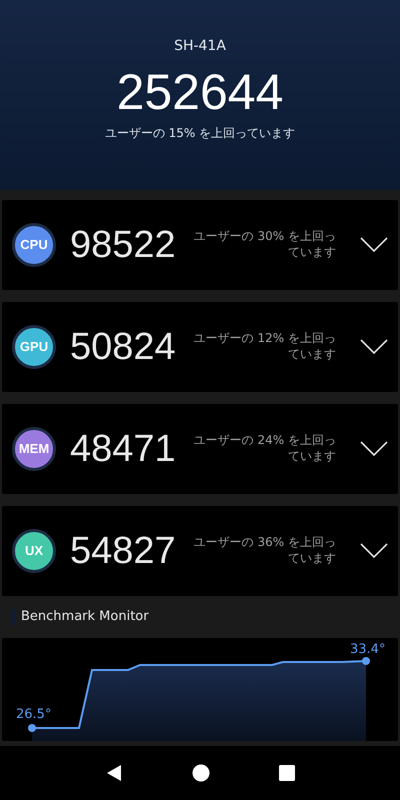 Image resolution: width=400 pixels, height=800 pixels. Describe the element at coordinates (264, 551) in the screenshot. I see `rank-text: ユーザーの 36% を上回っています` at that location.